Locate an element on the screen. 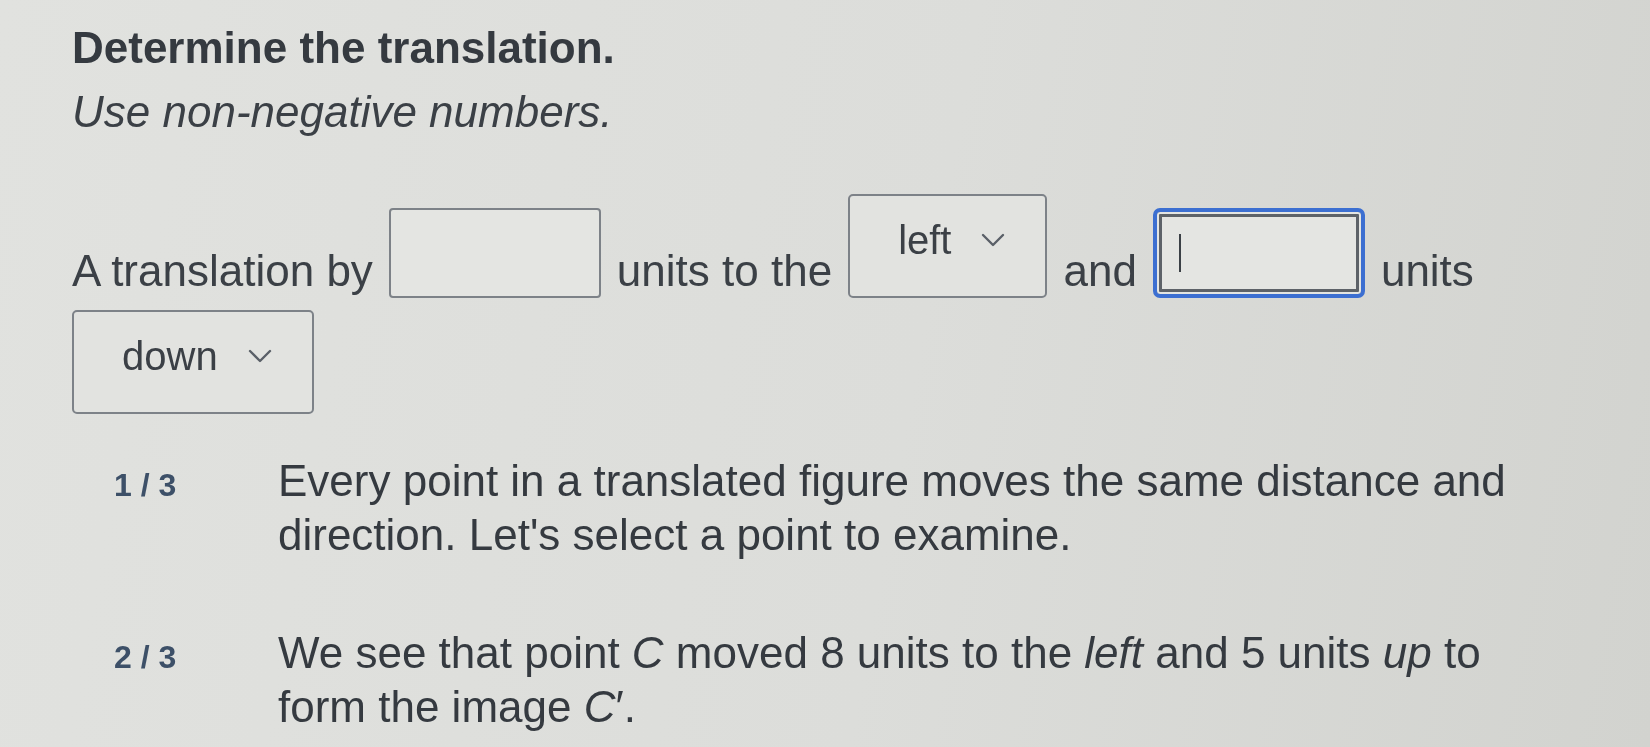 The height and width of the screenshot is (747, 1650). step-counter: 2 / 3 is located at coordinates (145, 657).